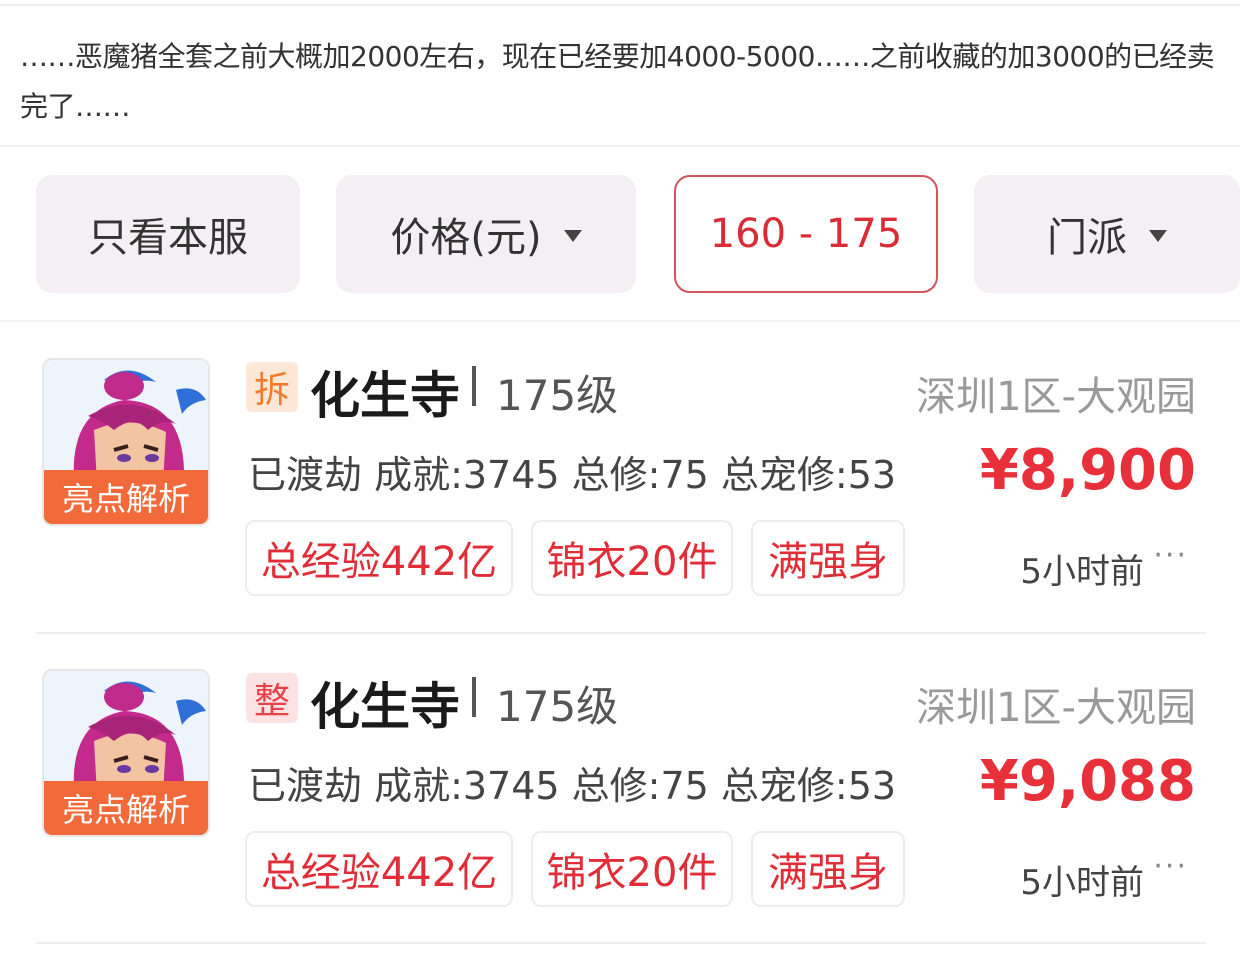 The image size is (1240, 954). Describe the element at coordinates (466, 238) in the screenshot. I see `filter-price-label: 价格(元)` at that location.